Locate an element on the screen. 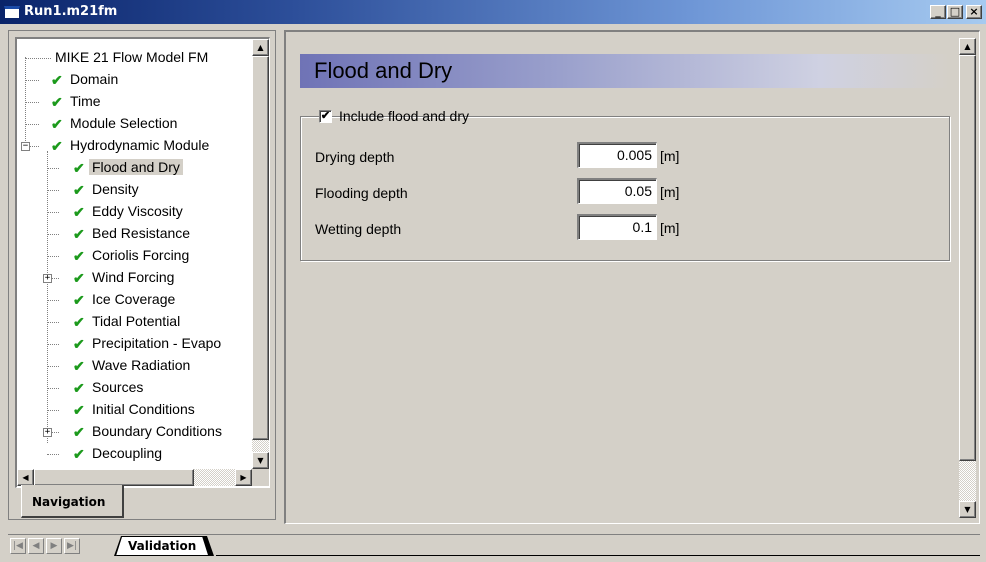 This screenshot has height=562, width=986. tree-item-hydrodynamic-module: − ✔ Hydrodynamic Module is located at coordinates (134, 146).